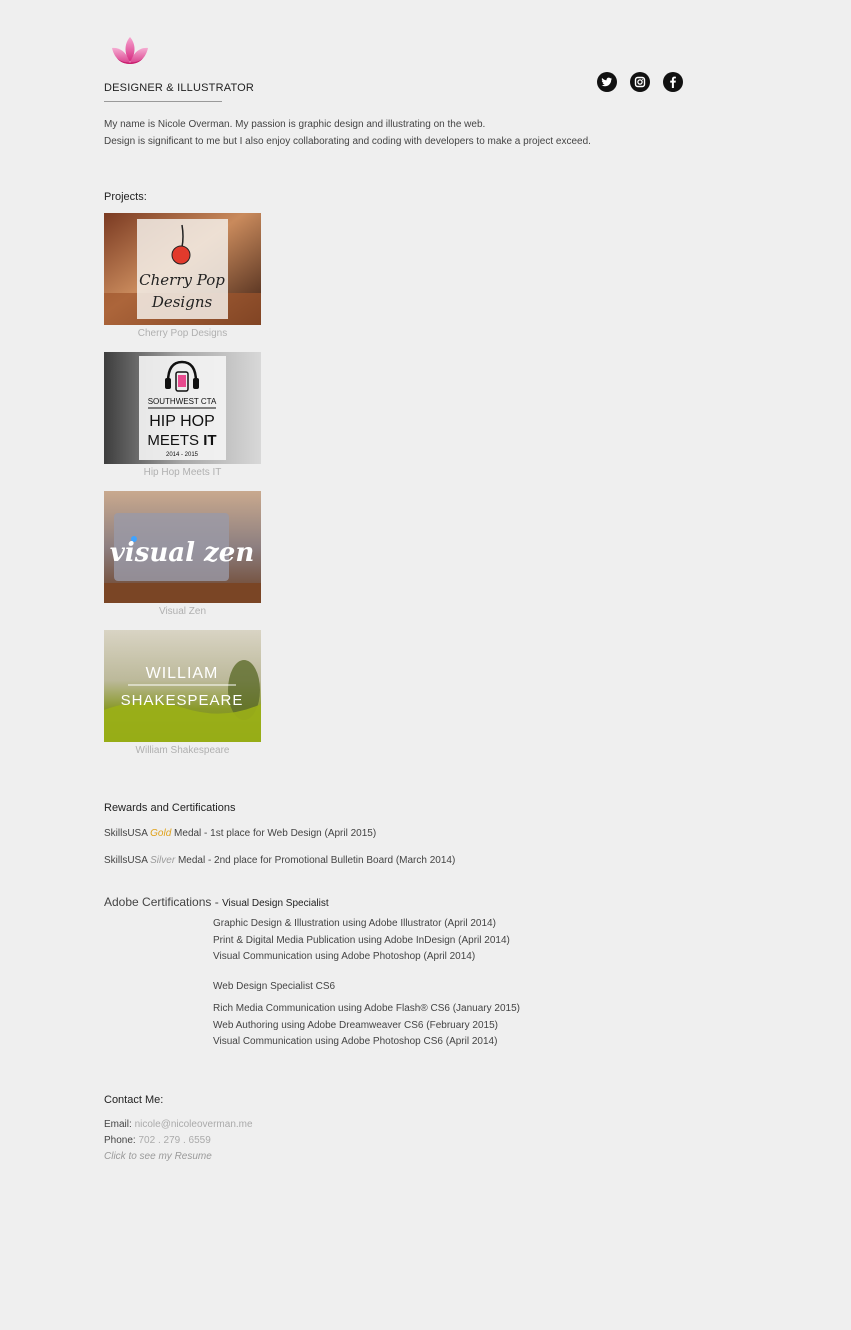  Describe the element at coordinates (179, 88) in the screenshot. I see `tagline: DESIGNER & ILLUSTRATOR` at that location.